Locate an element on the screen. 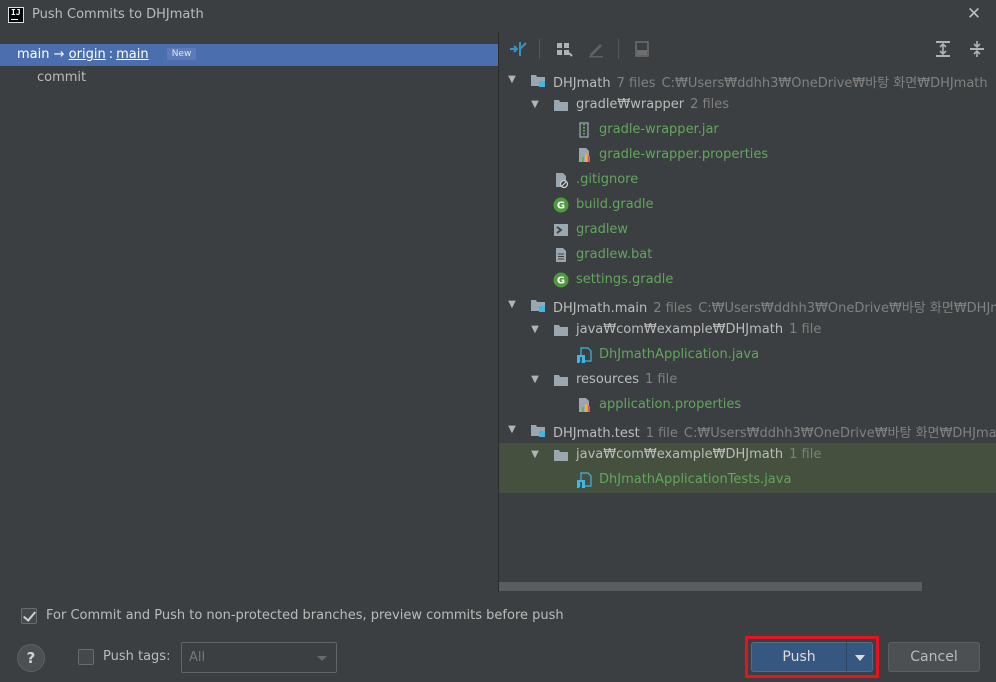 Image resolution: width=996 pixels, height=682 pixels. tree-label: gradle₩wrapper is located at coordinates (630, 104).